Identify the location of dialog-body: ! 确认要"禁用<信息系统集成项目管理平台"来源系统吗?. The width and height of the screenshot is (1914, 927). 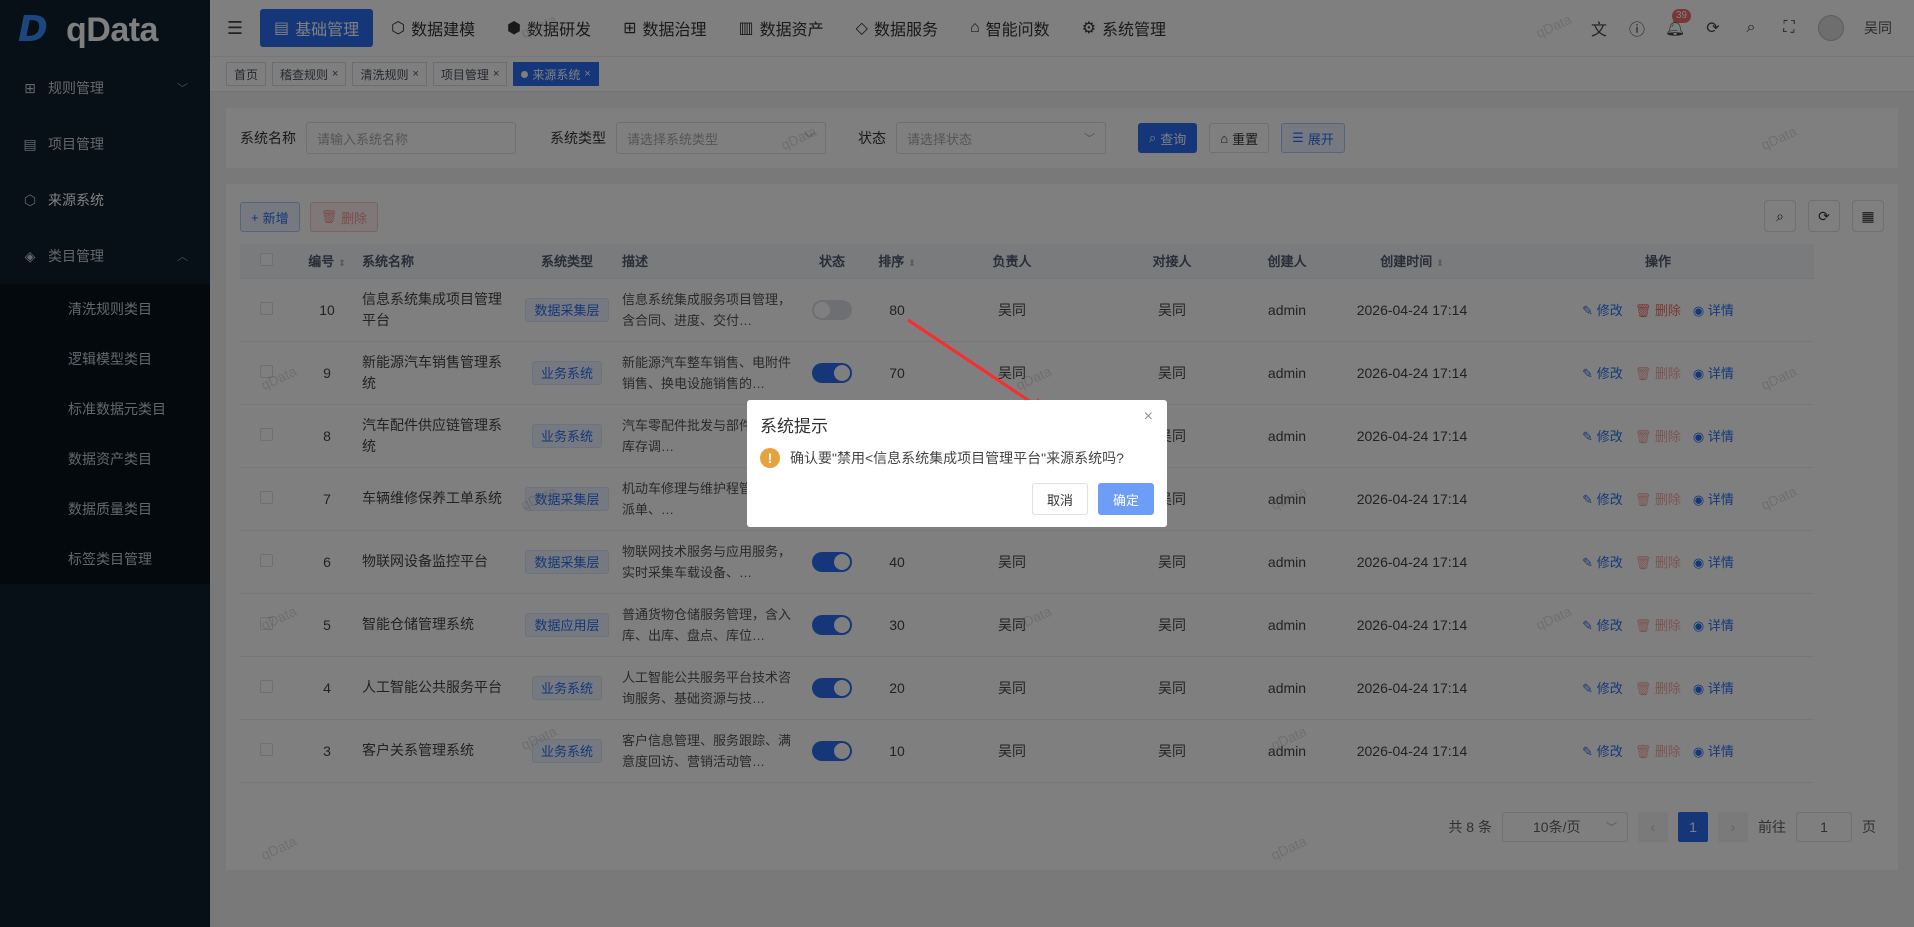
(942, 458).